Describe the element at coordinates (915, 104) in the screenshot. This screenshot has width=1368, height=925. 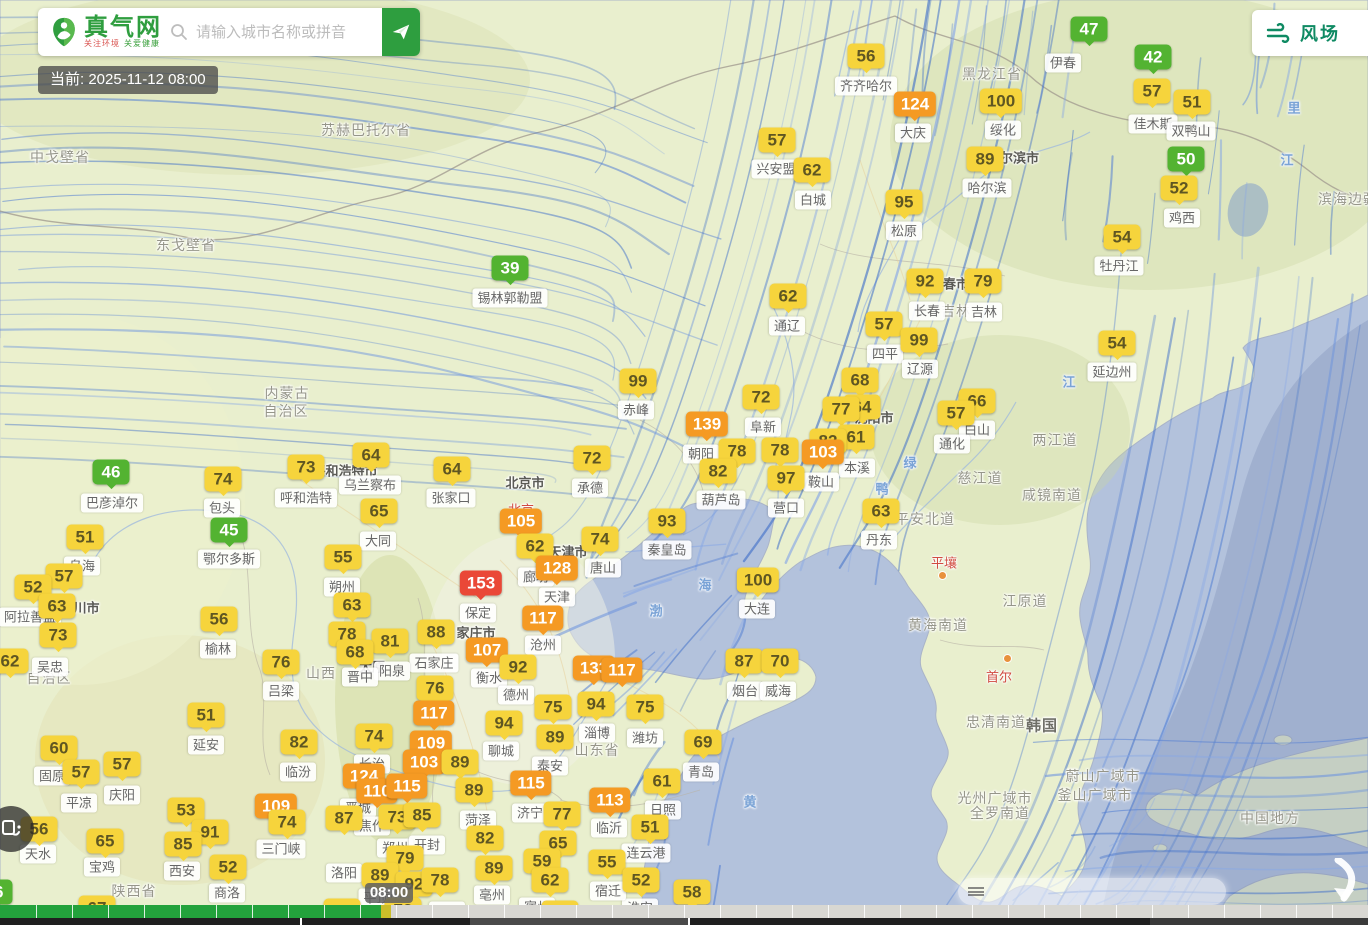
I see `aqi-marker: 124` at that location.